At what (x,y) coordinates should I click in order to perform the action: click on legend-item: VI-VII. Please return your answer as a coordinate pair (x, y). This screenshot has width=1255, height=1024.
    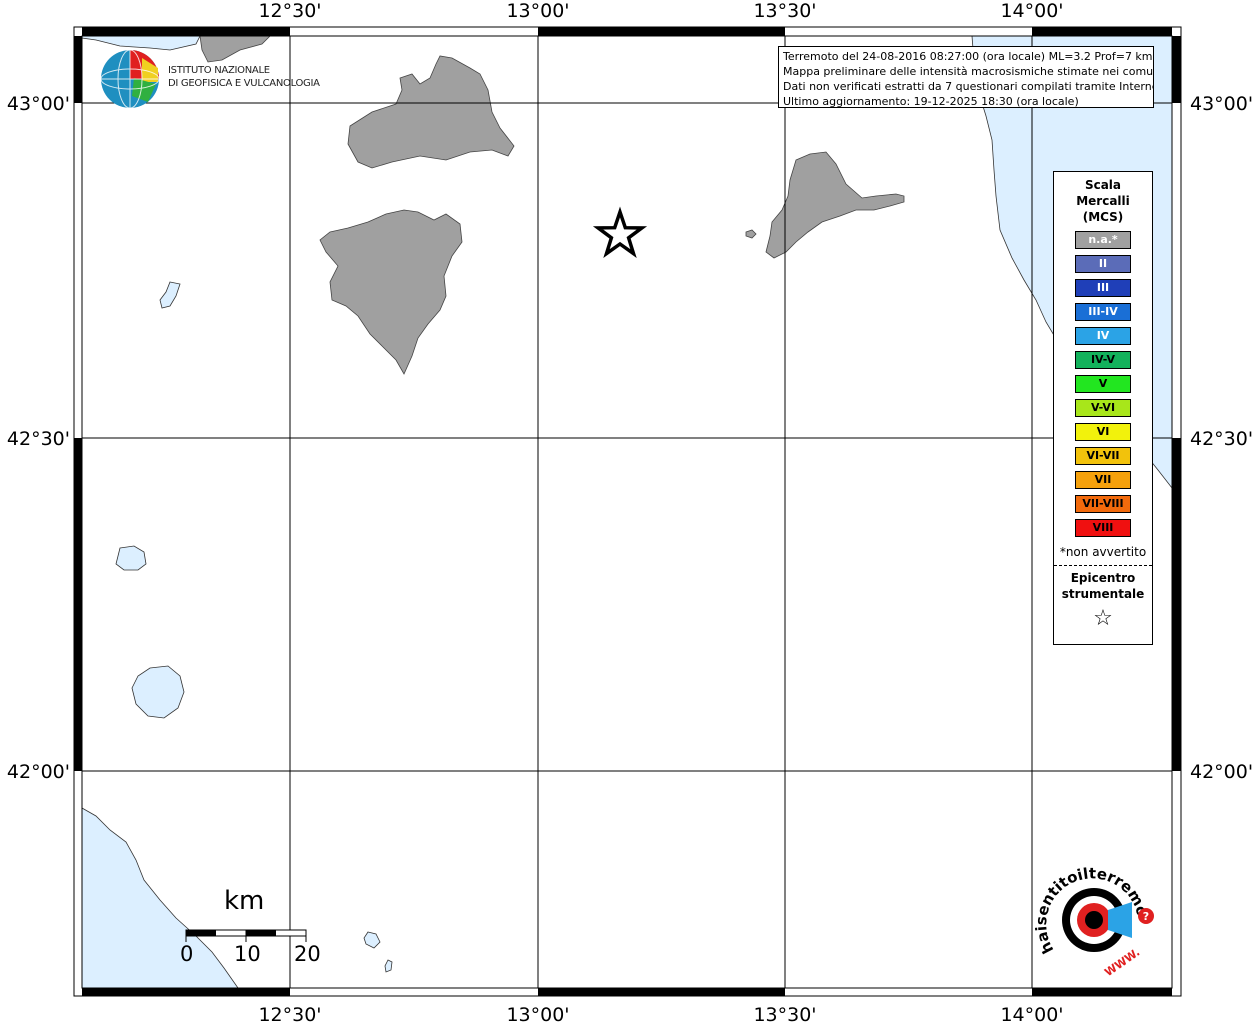
    Looking at the image, I should click on (1103, 456).